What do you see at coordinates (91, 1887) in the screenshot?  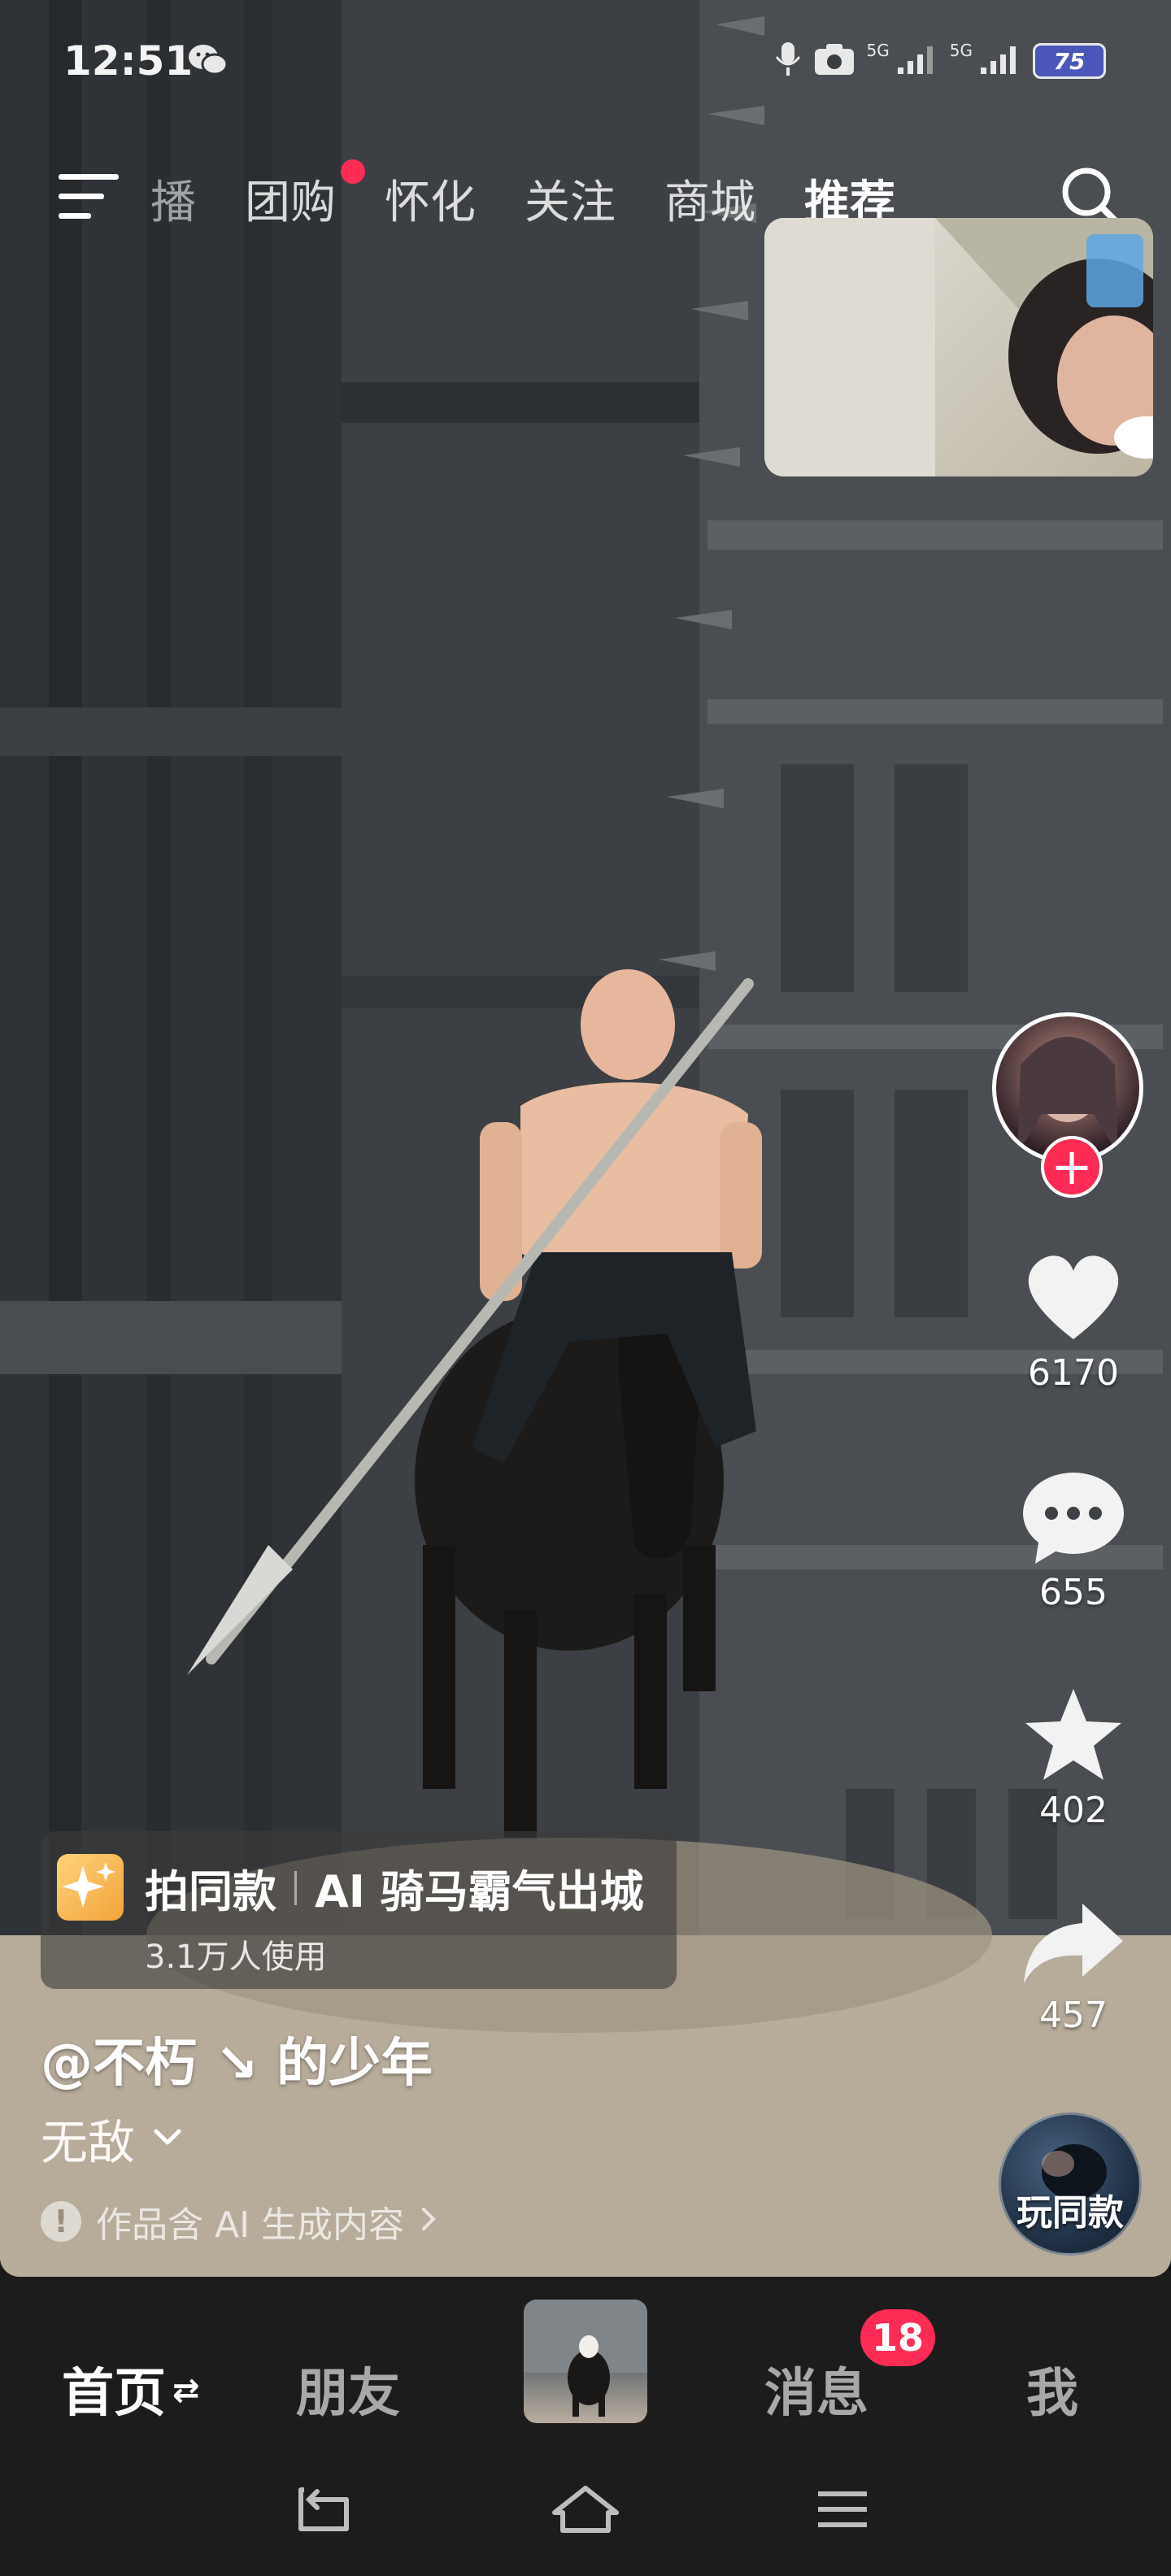 I see `sparkle-icon` at bounding box center [91, 1887].